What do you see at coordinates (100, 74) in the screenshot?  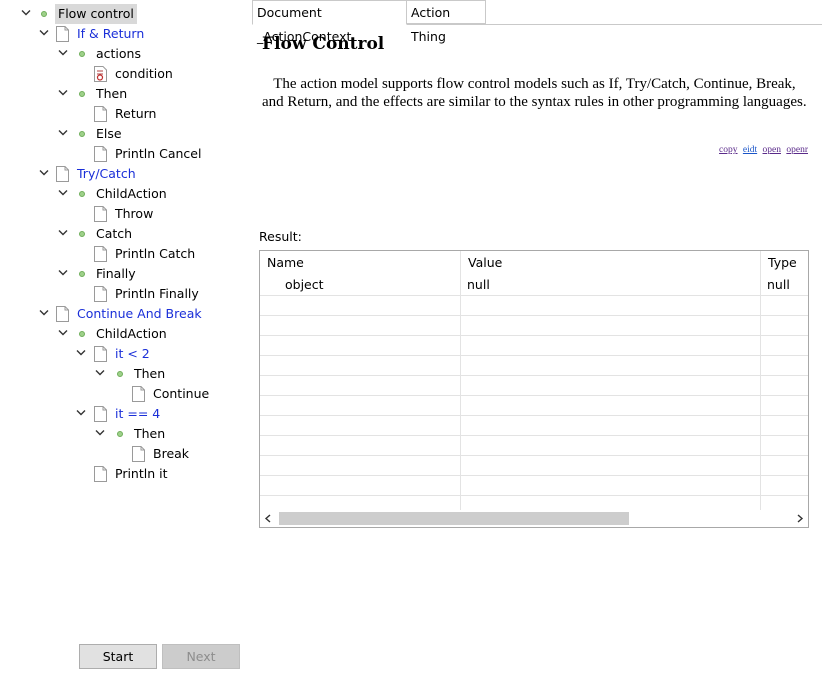 I see `condition-doc-icon` at bounding box center [100, 74].